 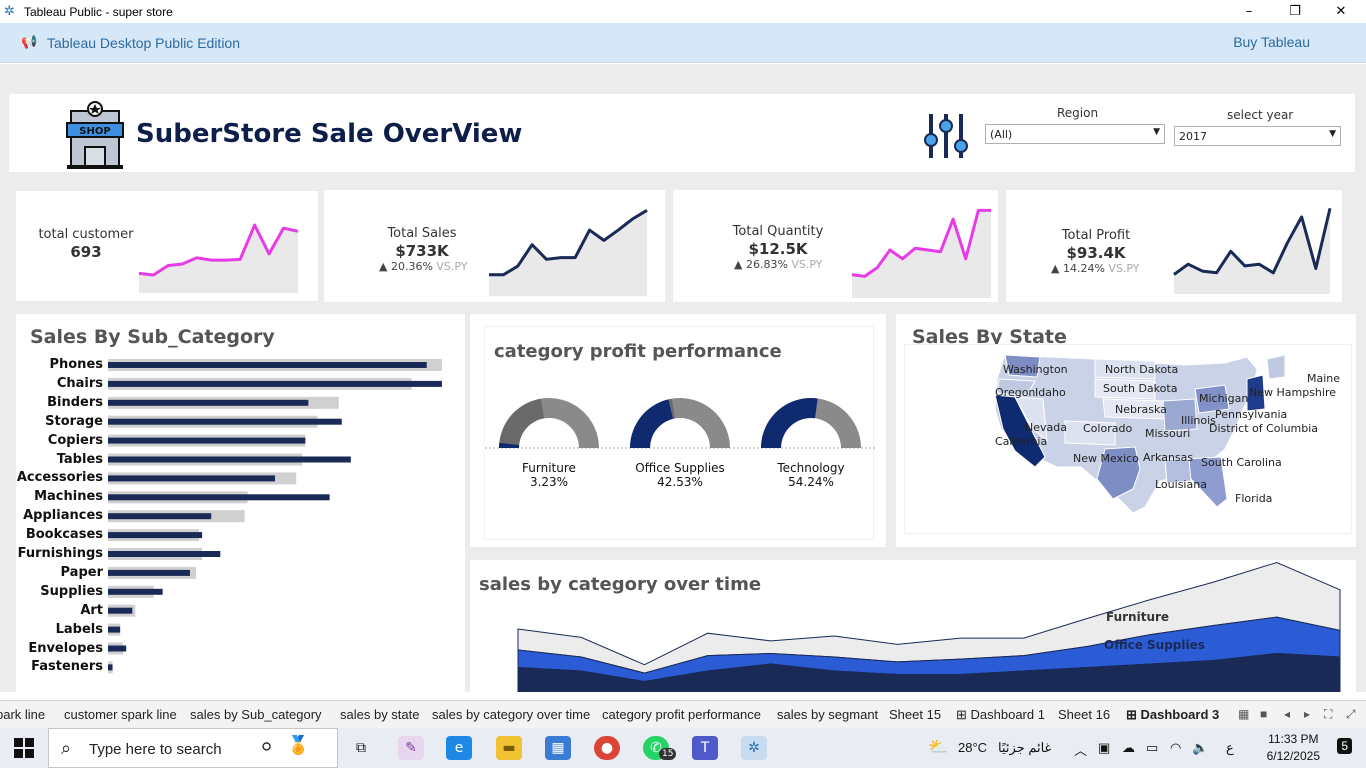 What do you see at coordinates (705, 748) in the screenshot?
I see `teams-icon: T` at bounding box center [705, 748].